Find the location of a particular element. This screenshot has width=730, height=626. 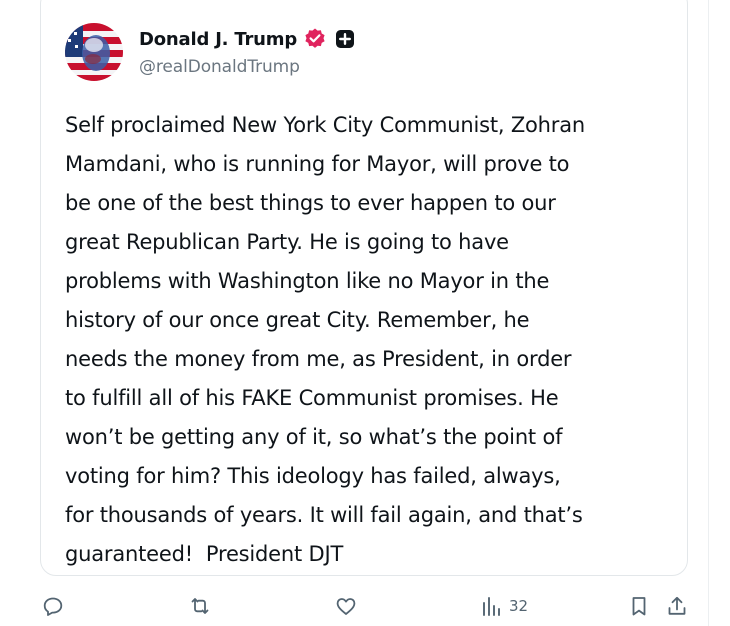

share-button is located at coordinates (677, 606).